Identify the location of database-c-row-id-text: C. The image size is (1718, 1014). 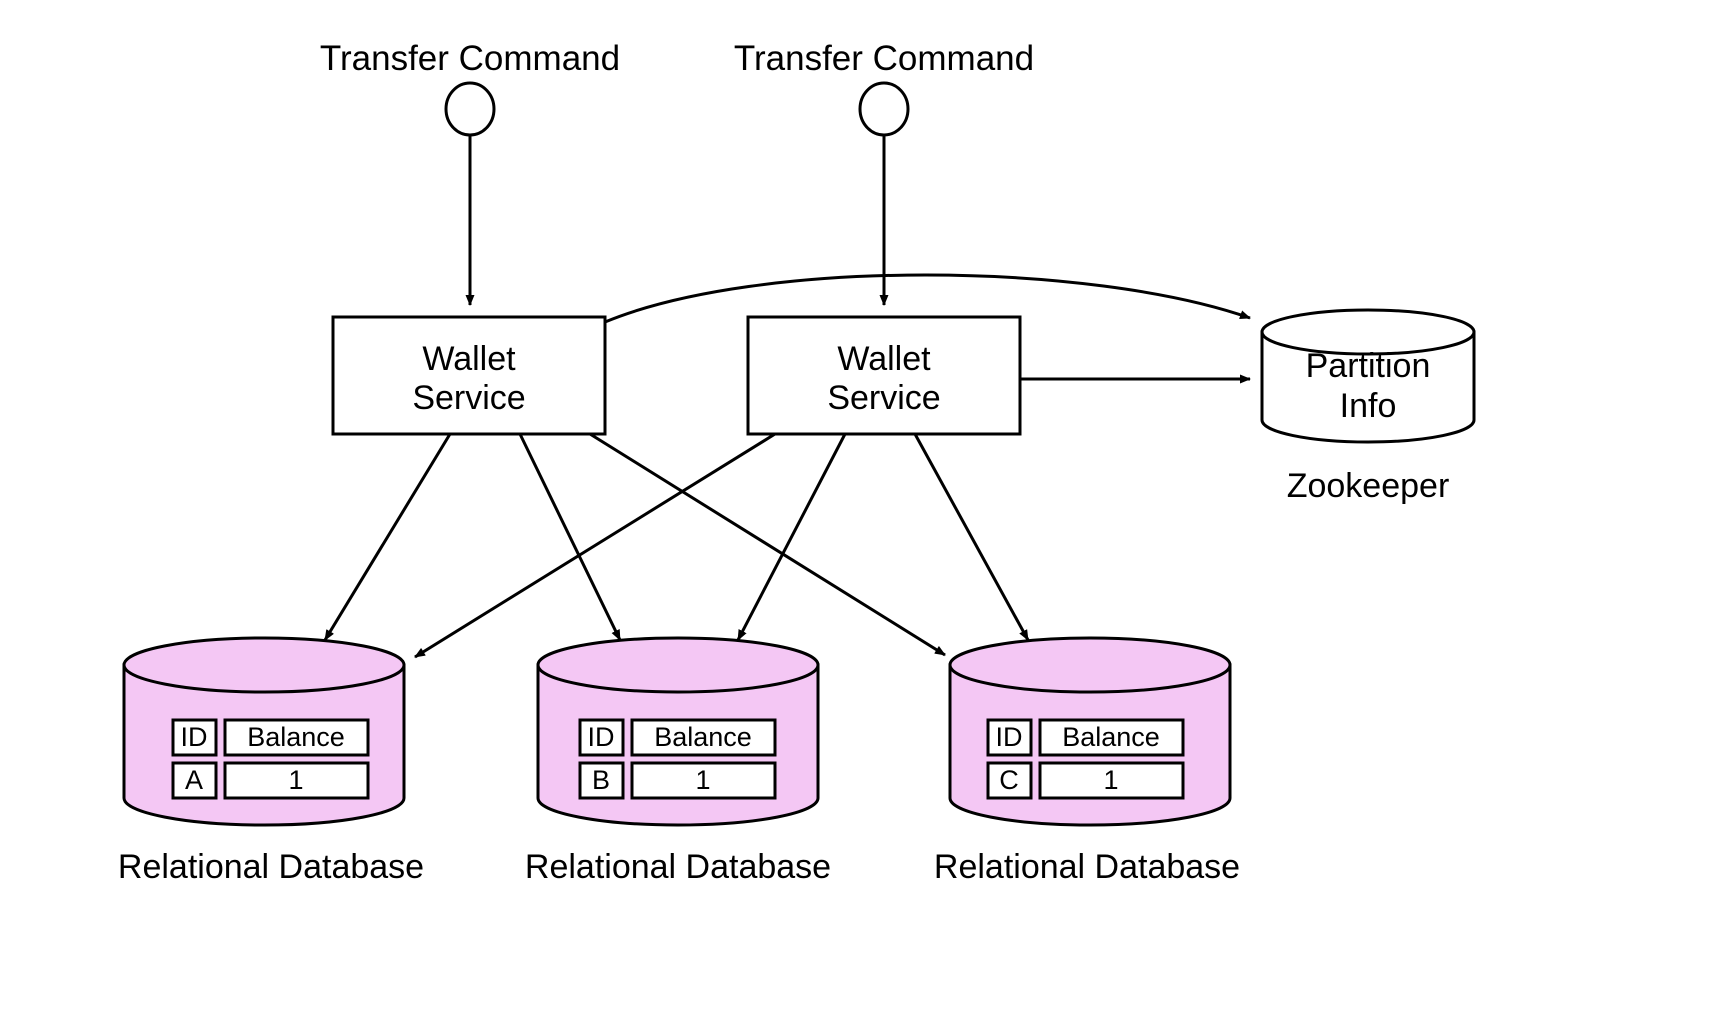
(1009, 780).